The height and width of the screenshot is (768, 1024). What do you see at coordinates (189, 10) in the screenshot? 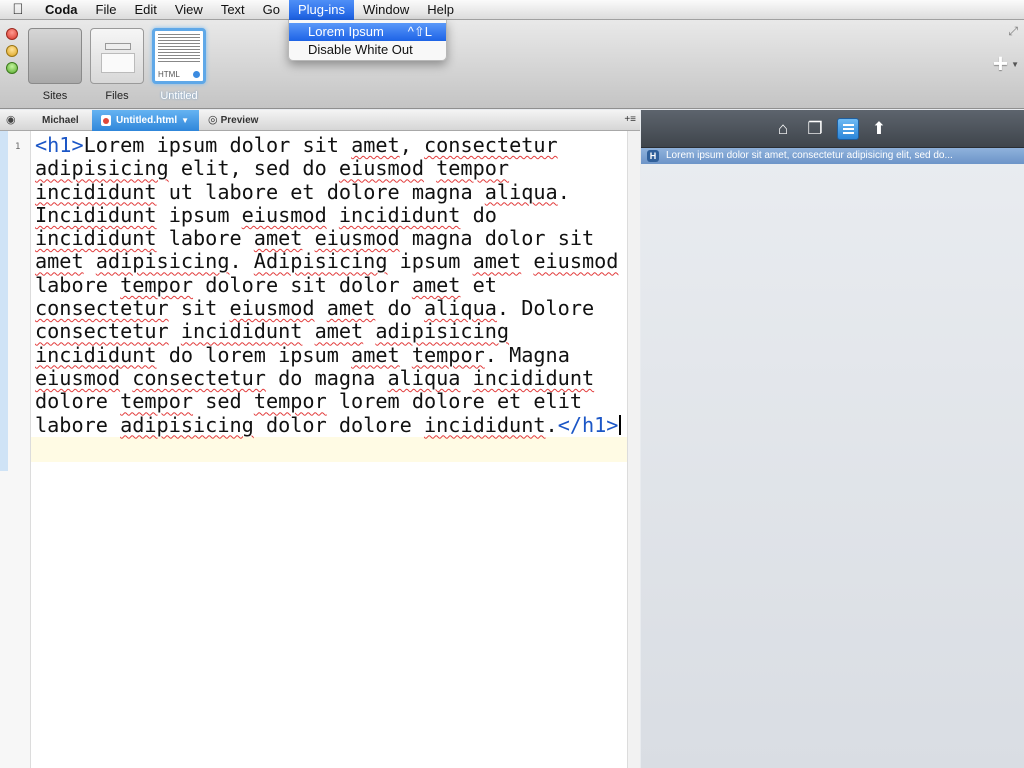
I see `menu-view: View` at bounding box center [189, 10].